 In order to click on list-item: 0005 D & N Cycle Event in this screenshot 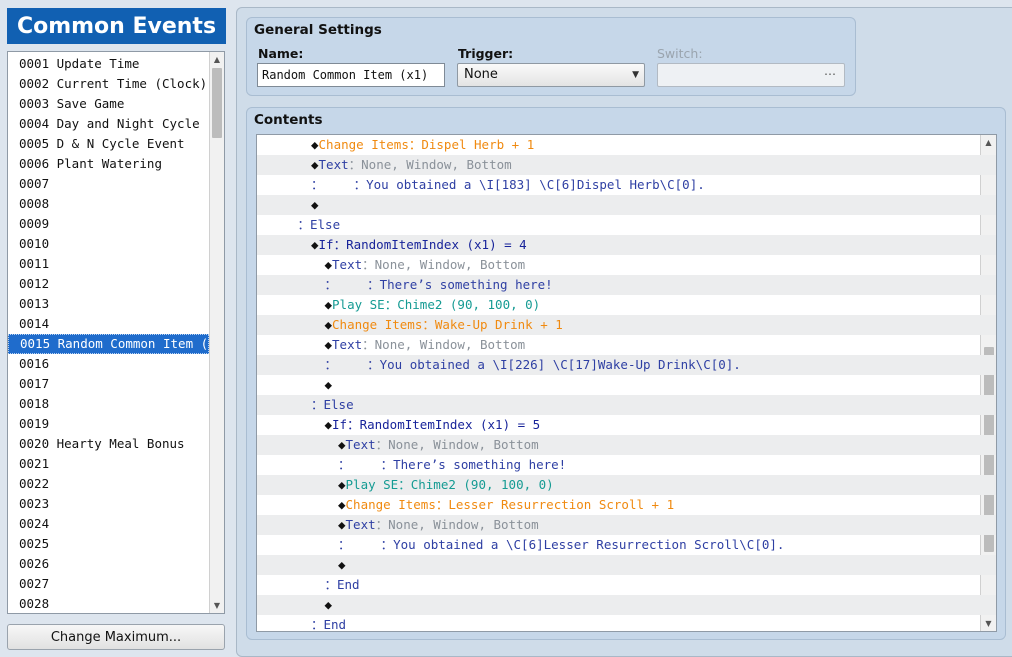, I will do `click(108, 144)`.